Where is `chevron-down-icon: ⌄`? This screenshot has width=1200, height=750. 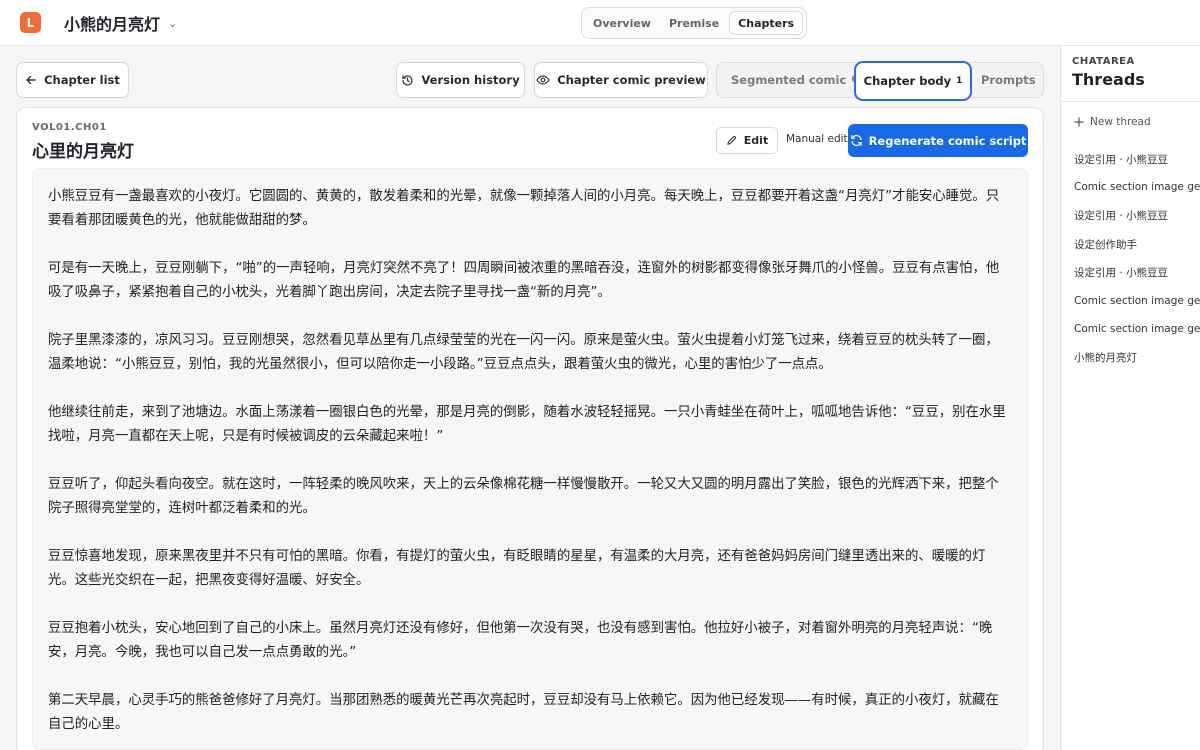
chevron-down-icon: ⌄ is located at coordinates (173, 23).